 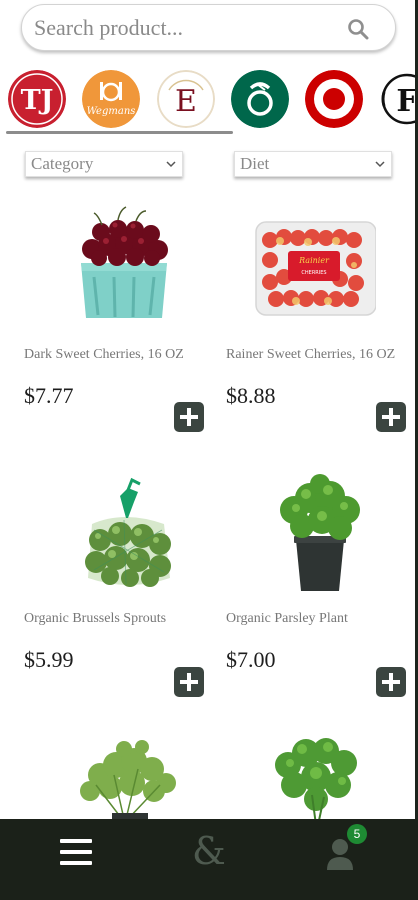 What do you see at coordinates (313, 164) in the screenshot?
I see `diet-select: Diet` at bounding box center [313, 164].